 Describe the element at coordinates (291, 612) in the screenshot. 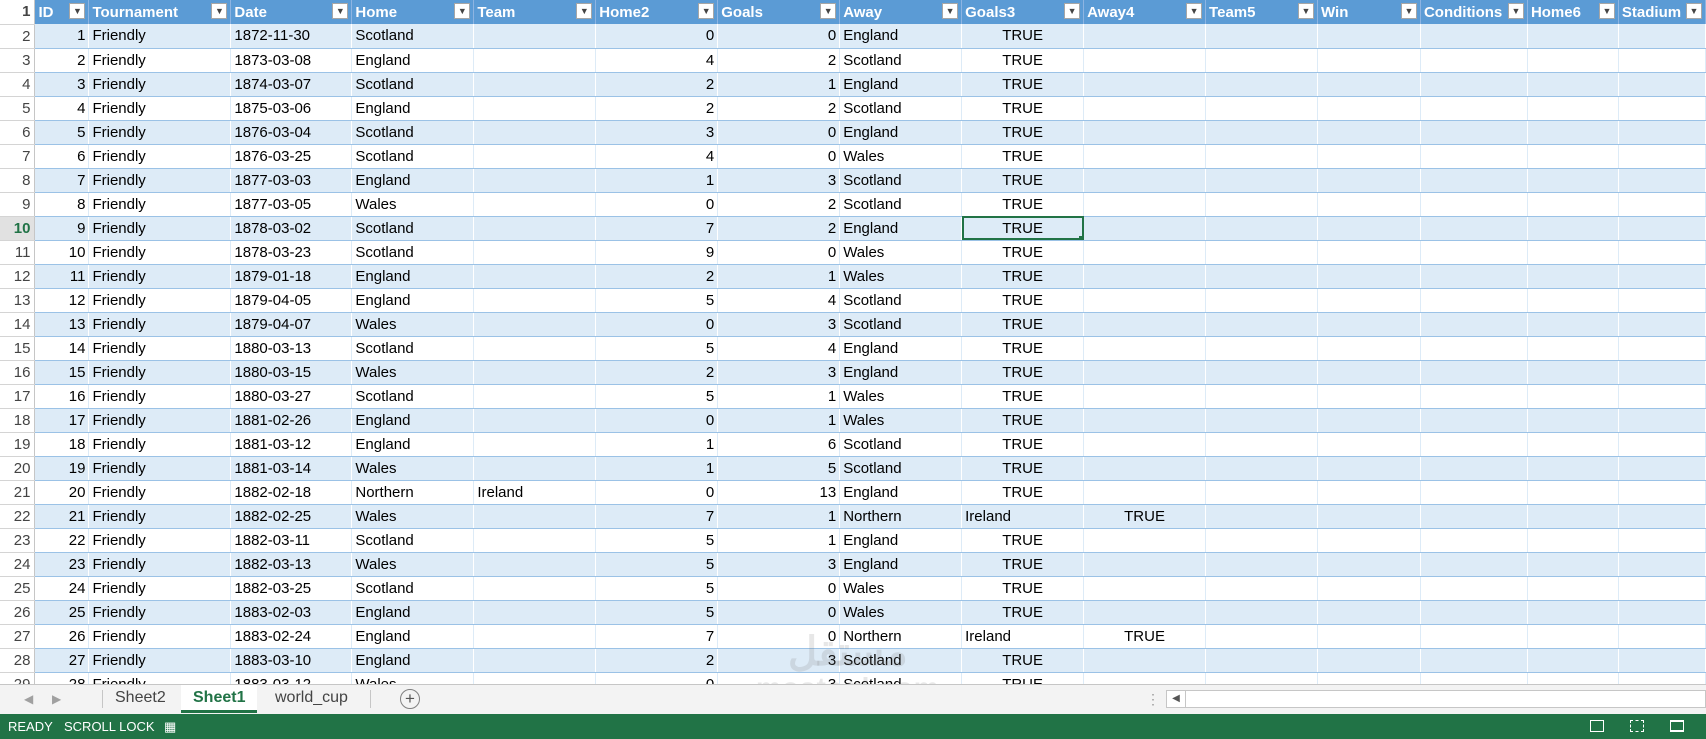

I see `table-cell: 1883-02-03` at that location.